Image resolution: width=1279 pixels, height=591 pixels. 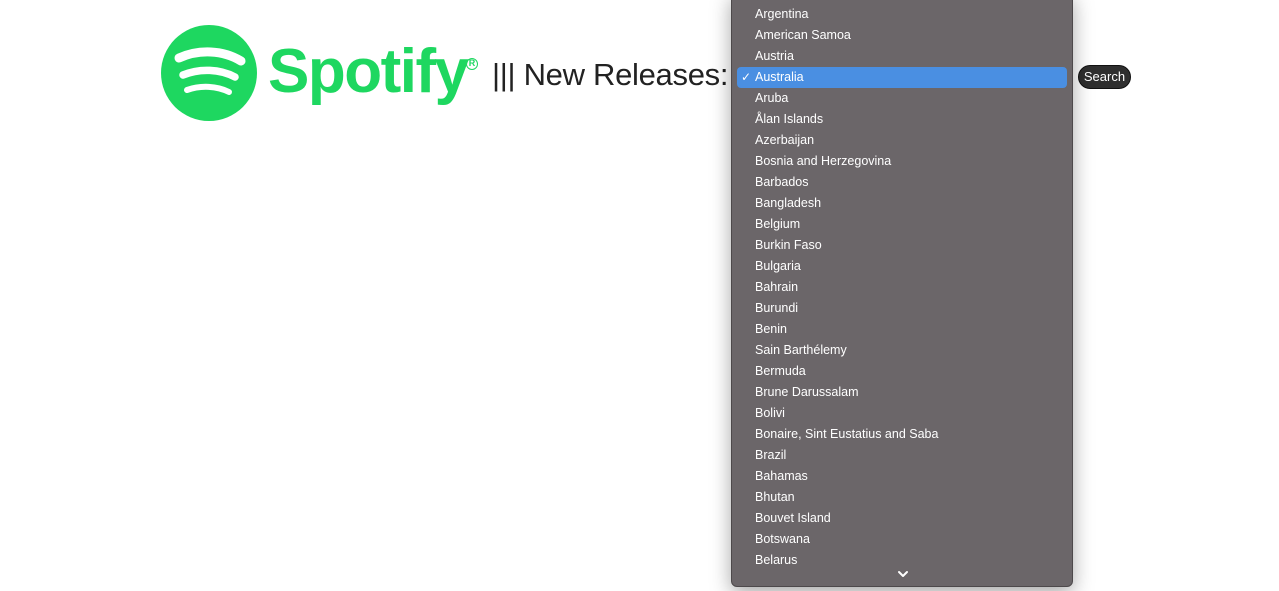 I want to click on country-option: Burkin Faso, so click(x=902, y=245).